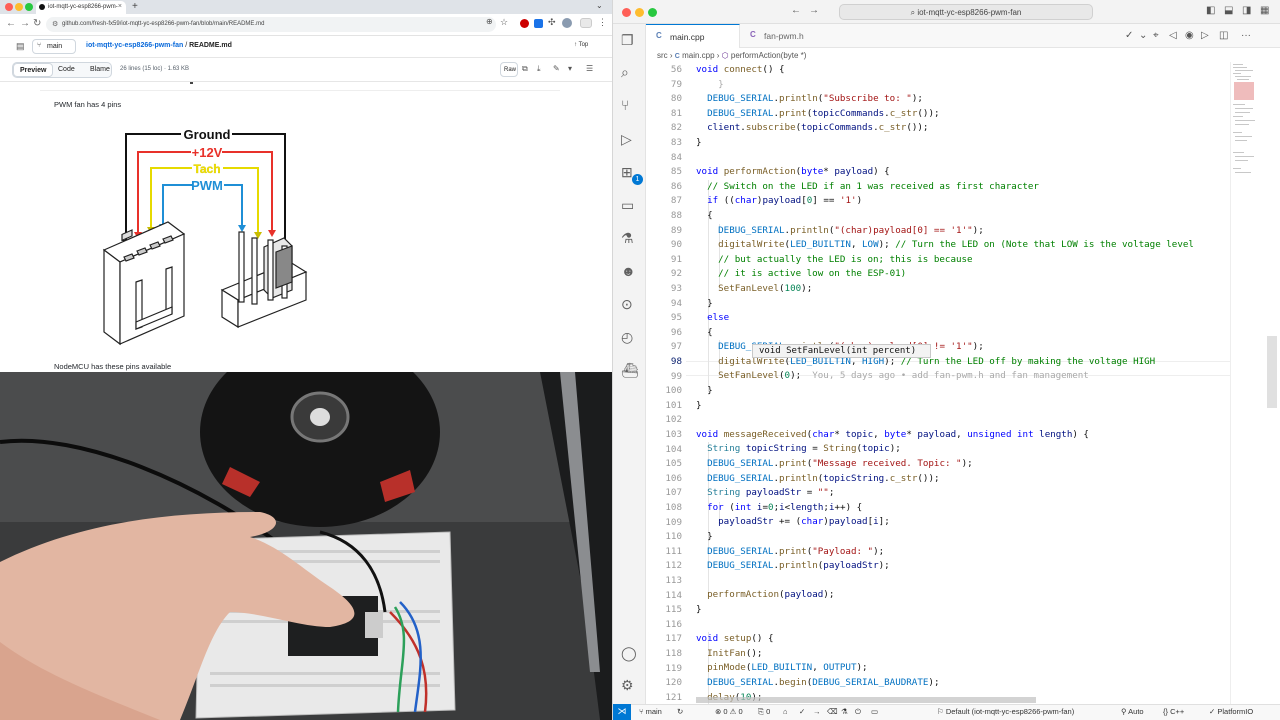  Describe the element at coordinates (673, 493) in the screenshot. I see `line-number: 107` at that location.